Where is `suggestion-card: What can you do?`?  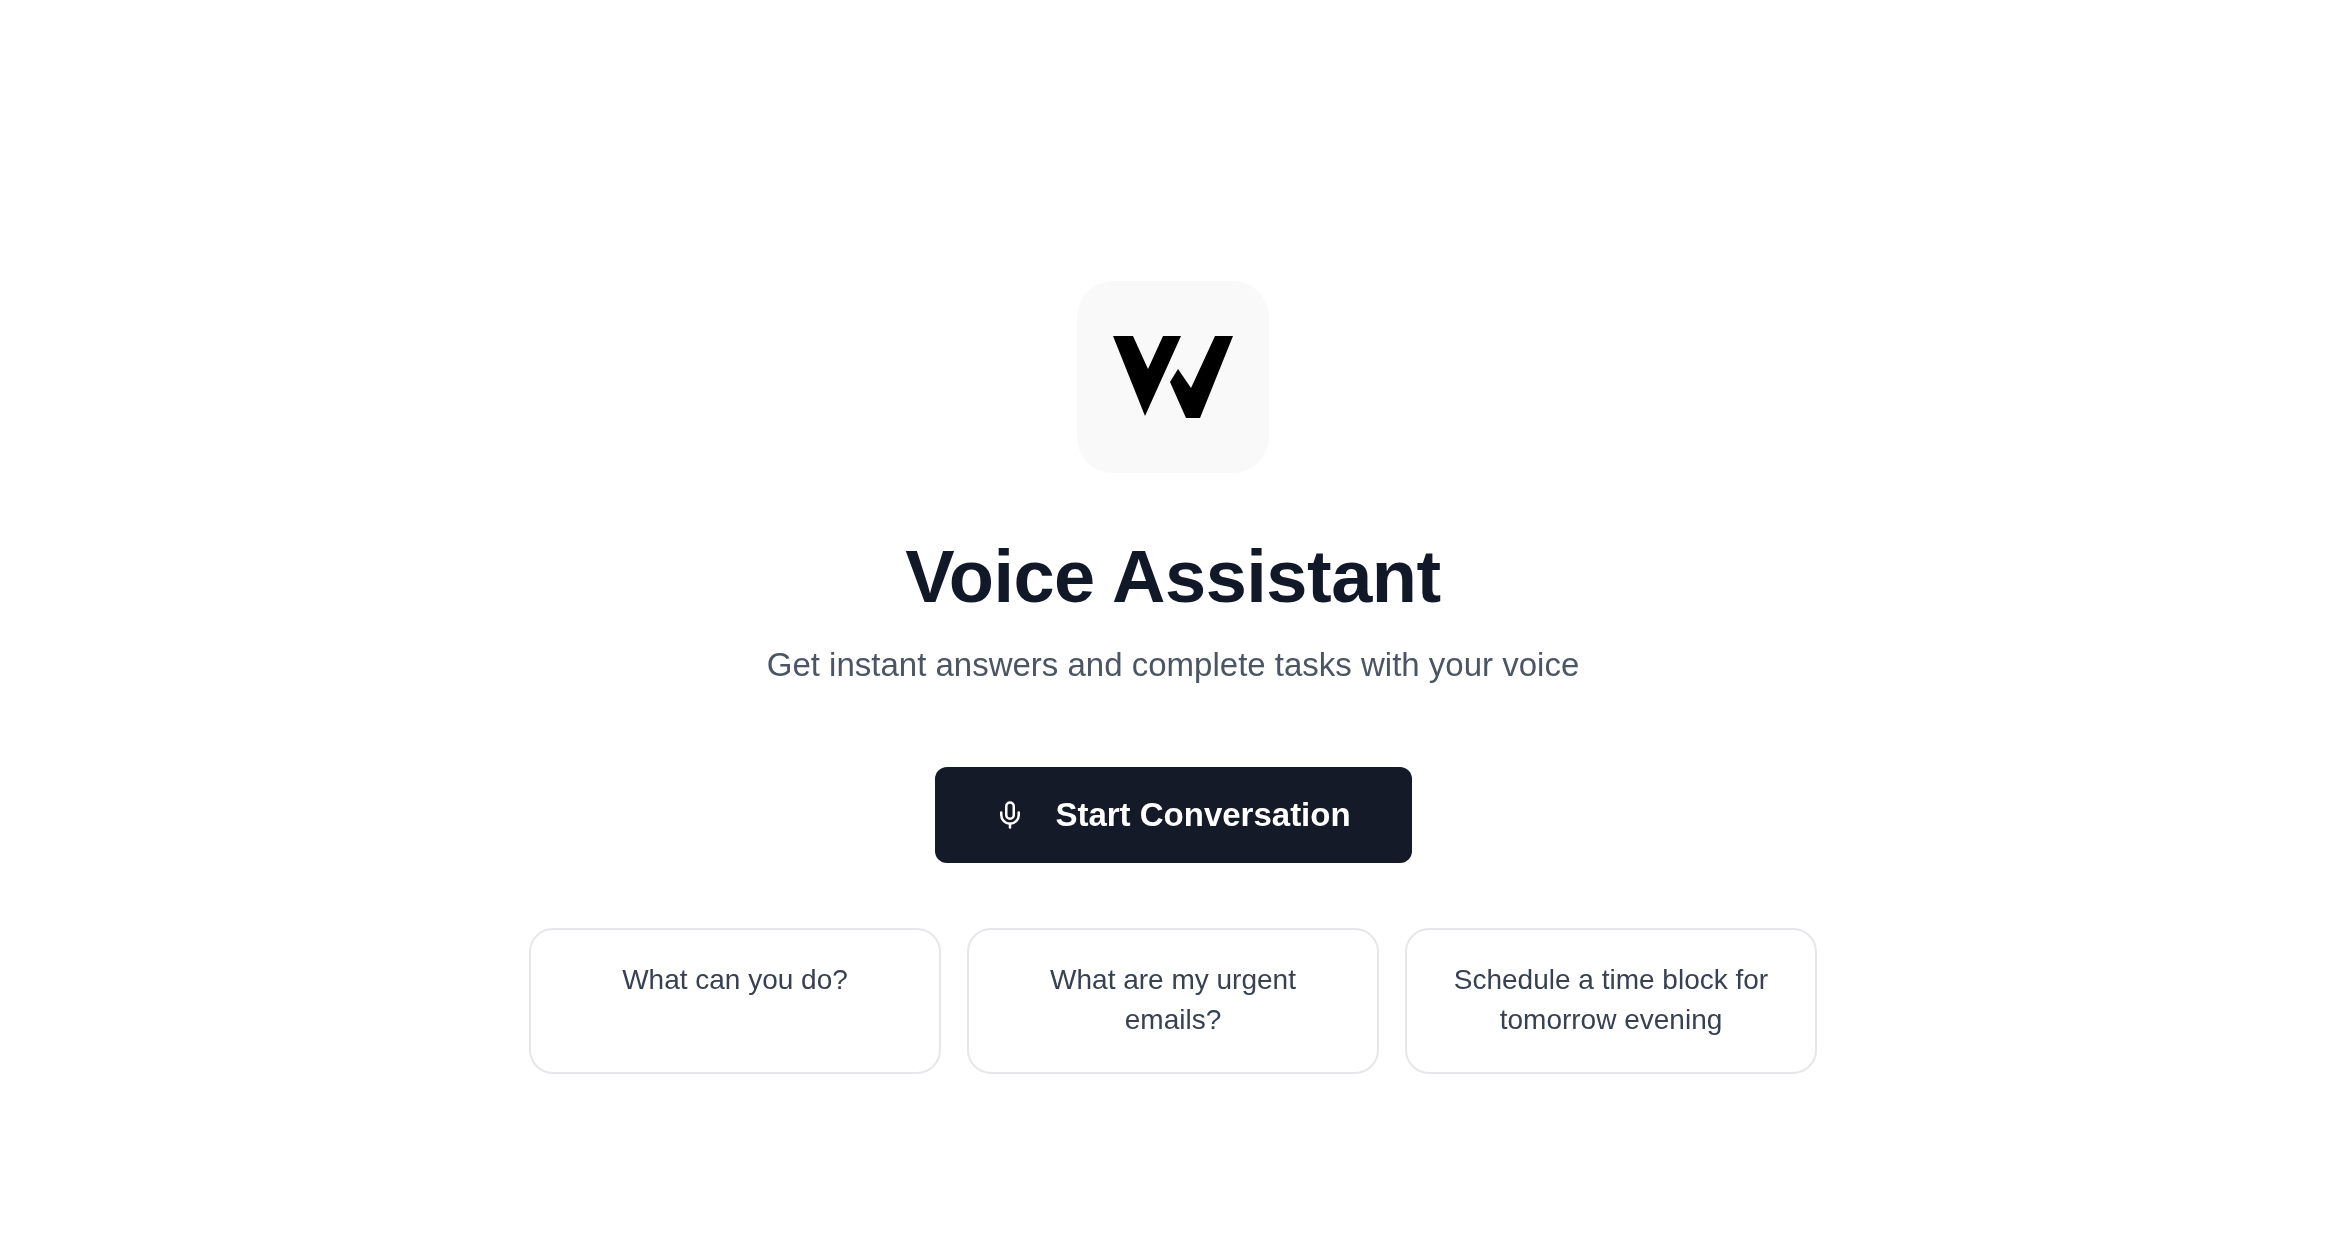
suggestion-card: What can you do? is located at coordinates (735, 1001).